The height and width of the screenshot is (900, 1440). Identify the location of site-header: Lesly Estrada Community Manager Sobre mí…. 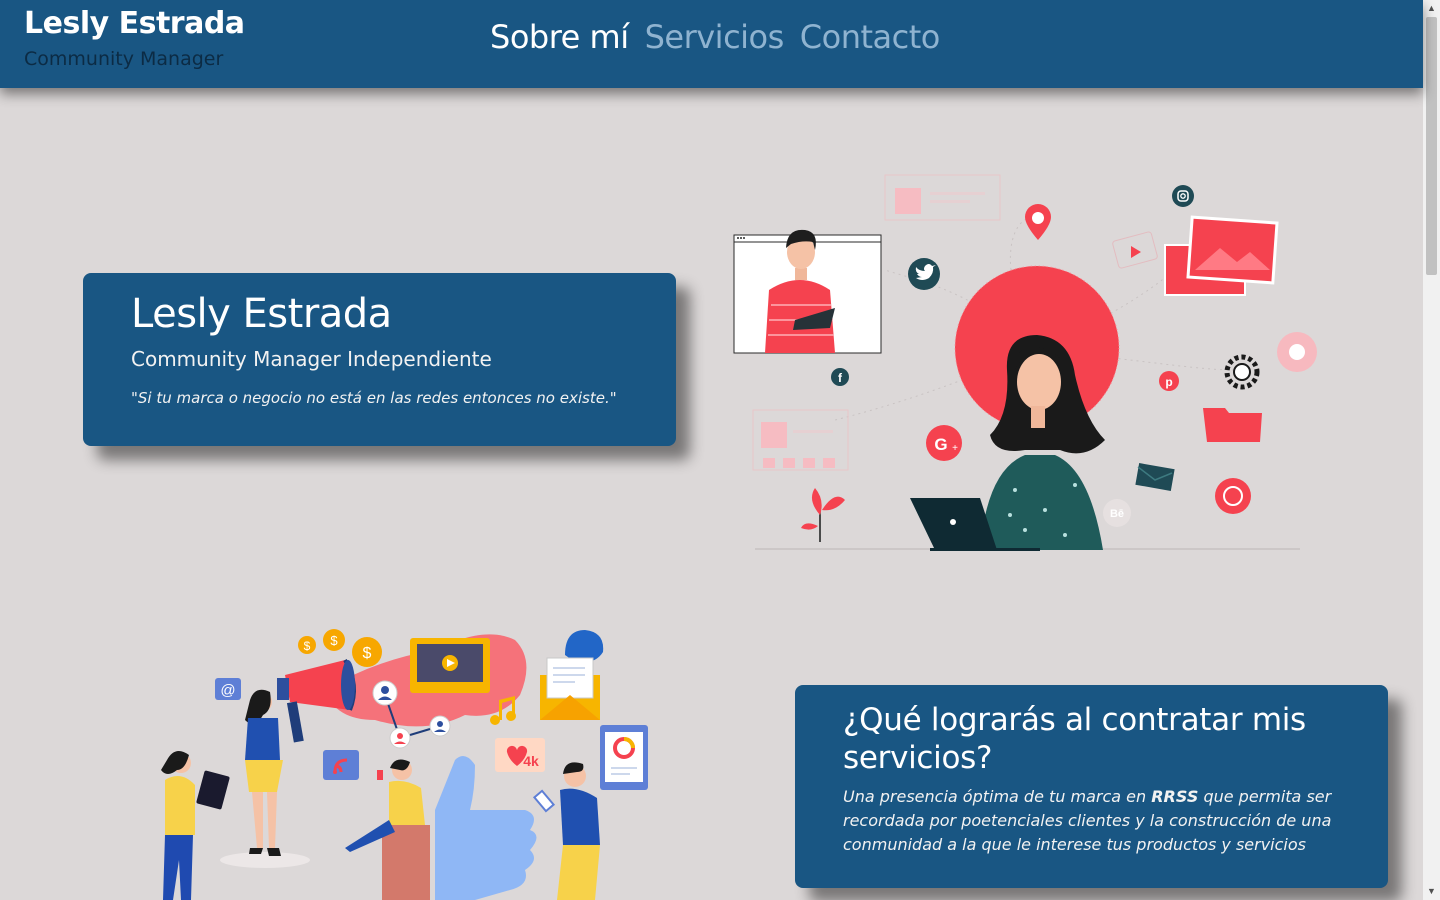
(711, 44).